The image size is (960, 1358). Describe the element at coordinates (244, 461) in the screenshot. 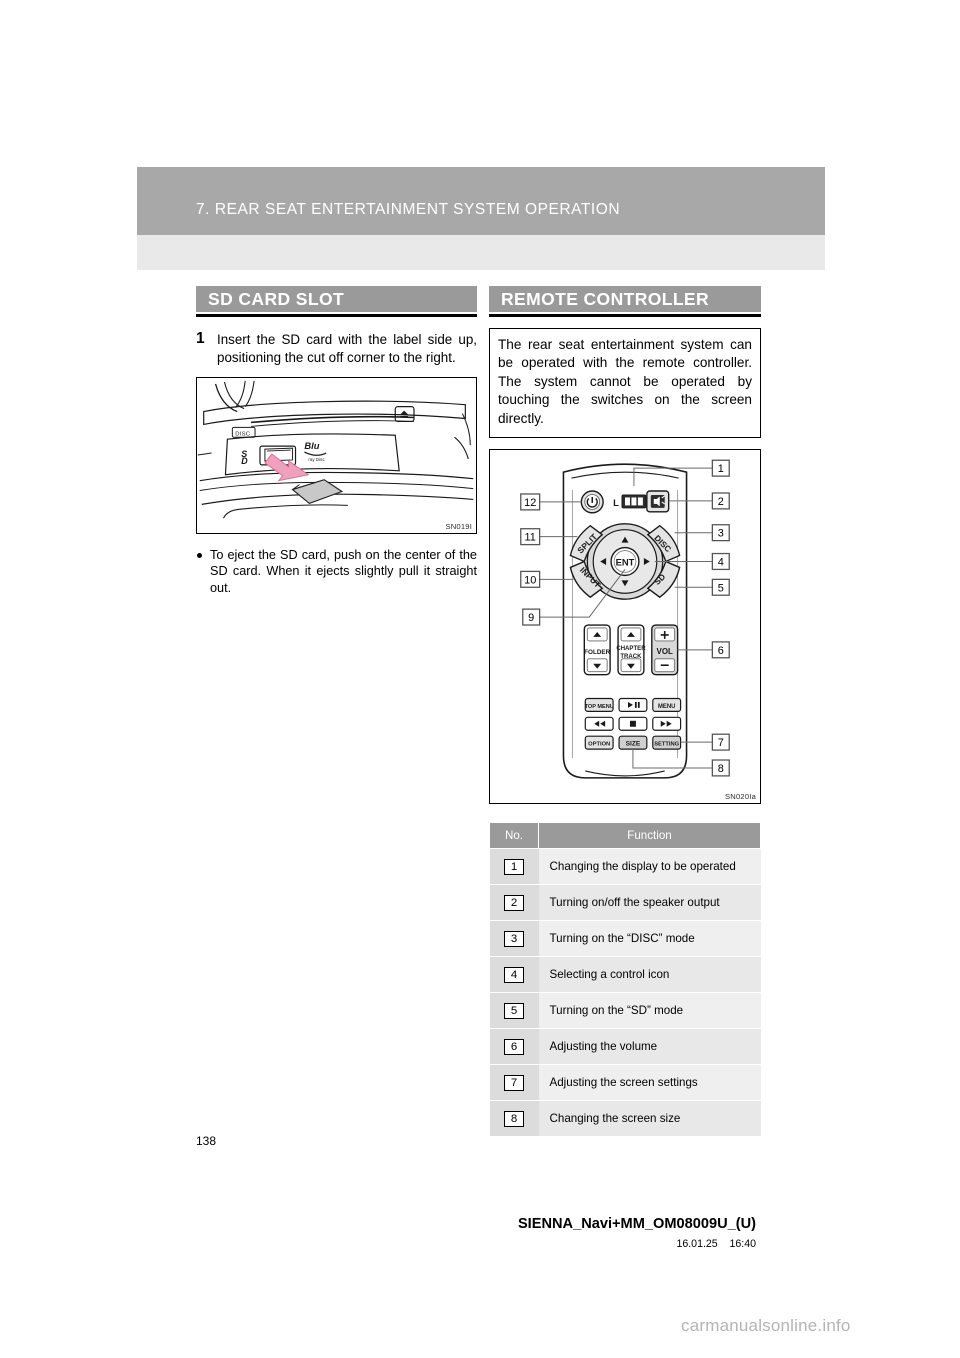

I see `svg-text: D` at that location.